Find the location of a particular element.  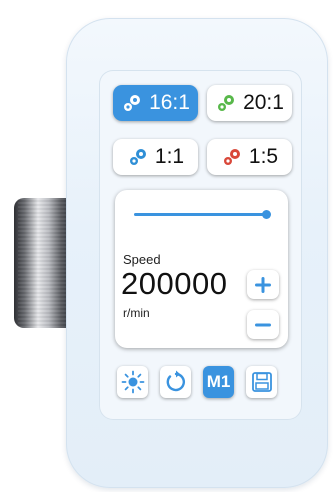

ratio-1-5-button: 1:5 is located at coordinates (249, 157).